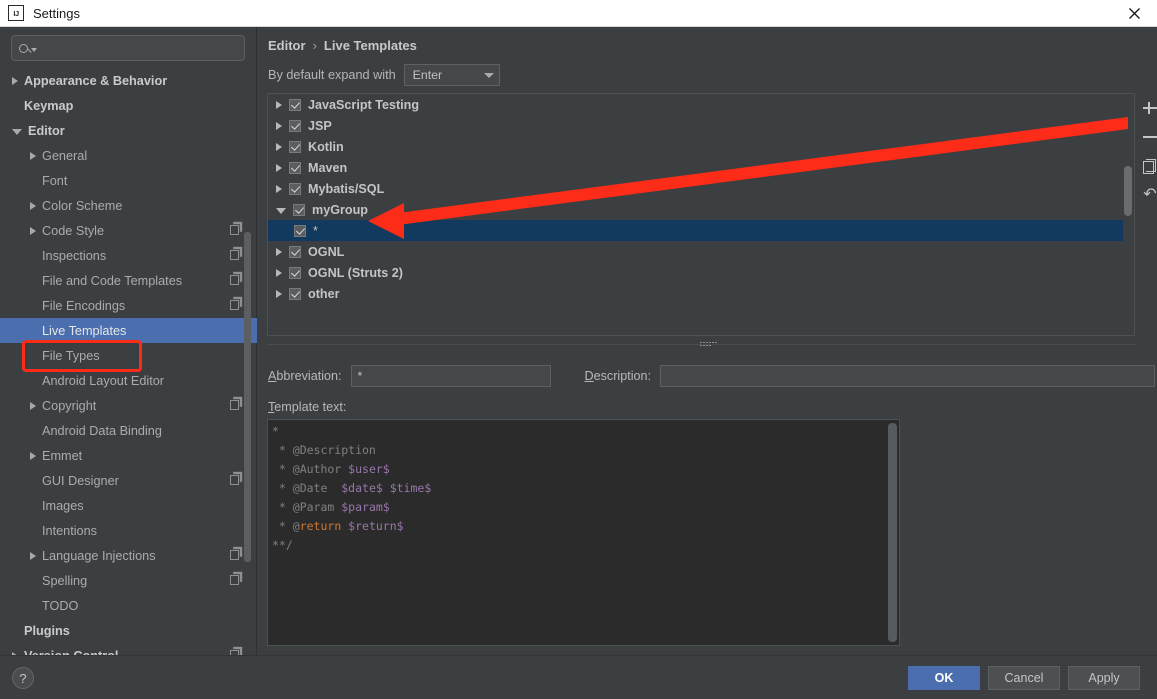  I want to click on sidebar-scrollbar-track, so click(249, 363).